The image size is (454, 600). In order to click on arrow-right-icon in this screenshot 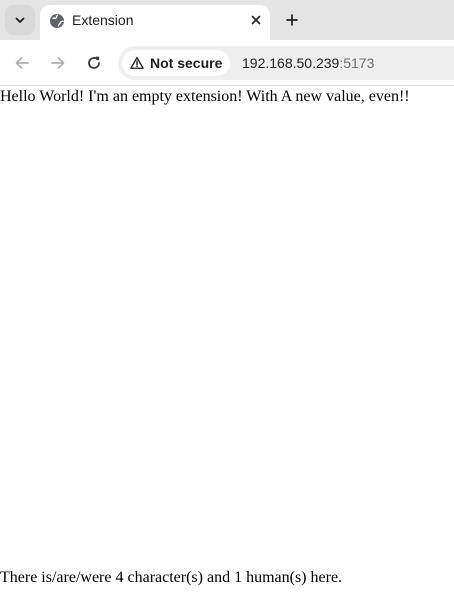, I will do `click(58, 63)`.